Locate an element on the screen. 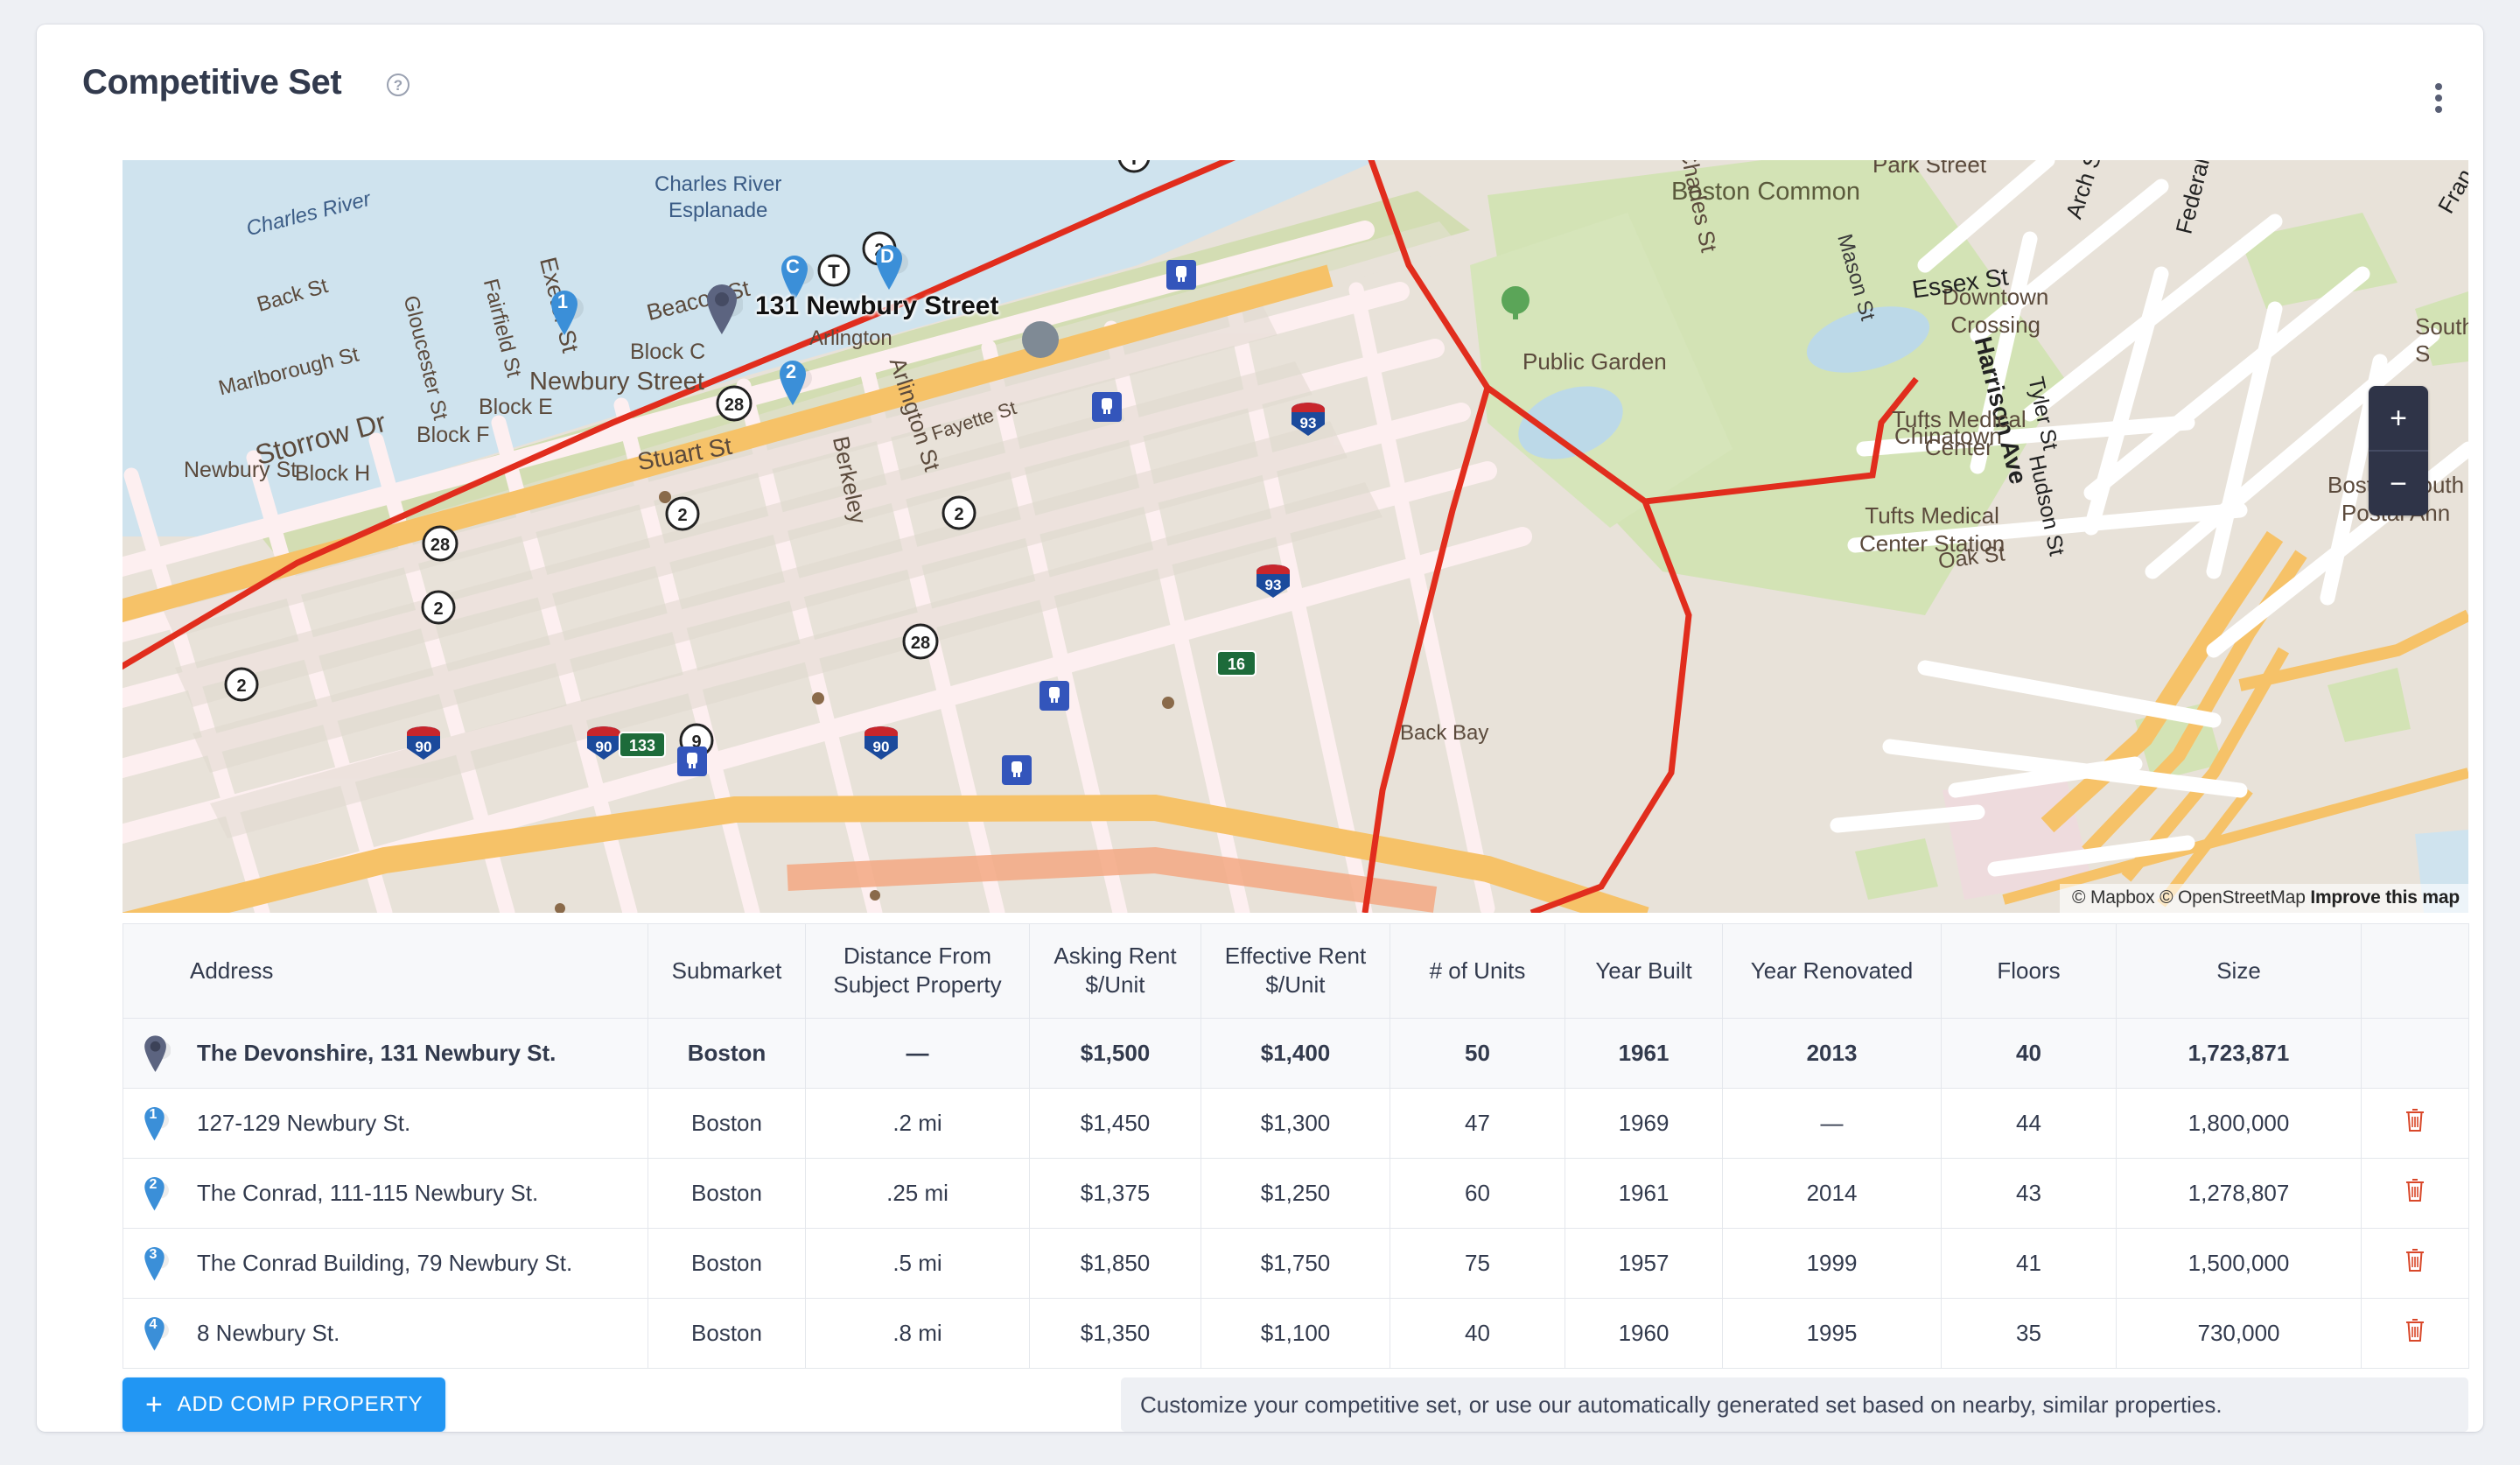  map-marker-1: 1 is located at coordinates (566, 311).